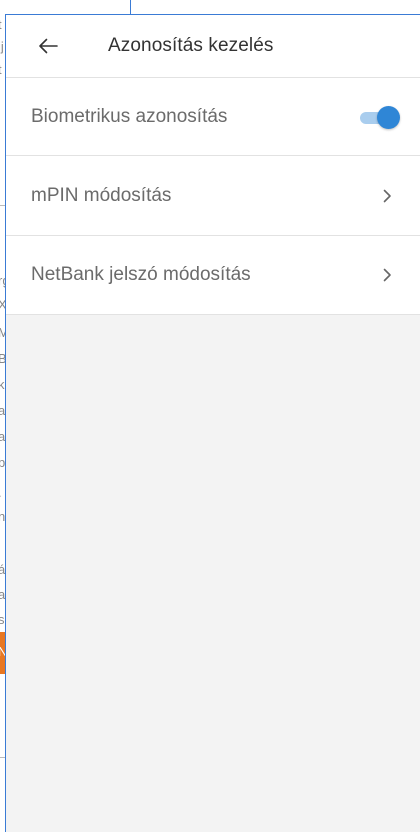 This screenshot has height=832, width=420. Describe the element at coordinates (101, 195) in the screenshot. I see `mpin-change-label: mPIN módosítás` at that location.